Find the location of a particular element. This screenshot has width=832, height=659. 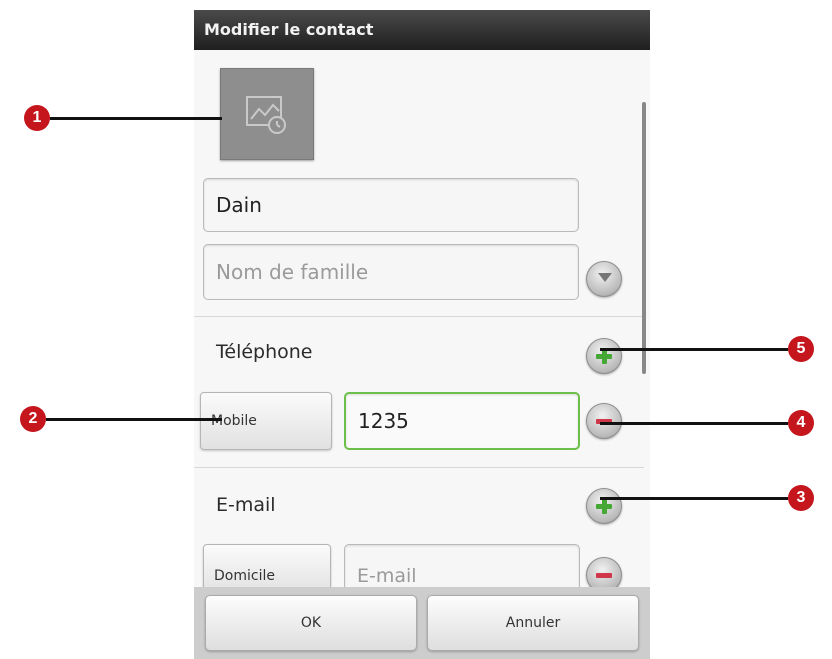

ok-button: OK is located at coordinates (311, 623).